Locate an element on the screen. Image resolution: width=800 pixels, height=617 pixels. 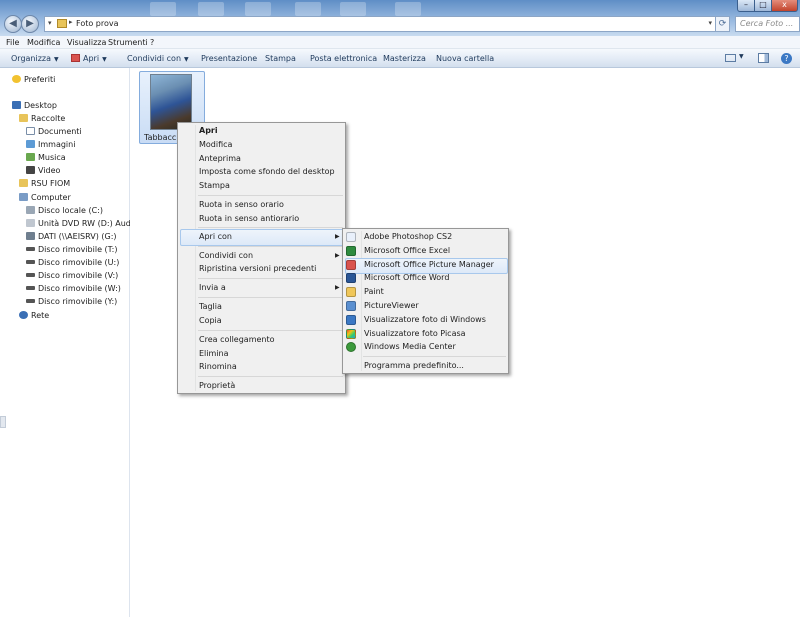
menu-help: ? is located at coordinates (152, 42).